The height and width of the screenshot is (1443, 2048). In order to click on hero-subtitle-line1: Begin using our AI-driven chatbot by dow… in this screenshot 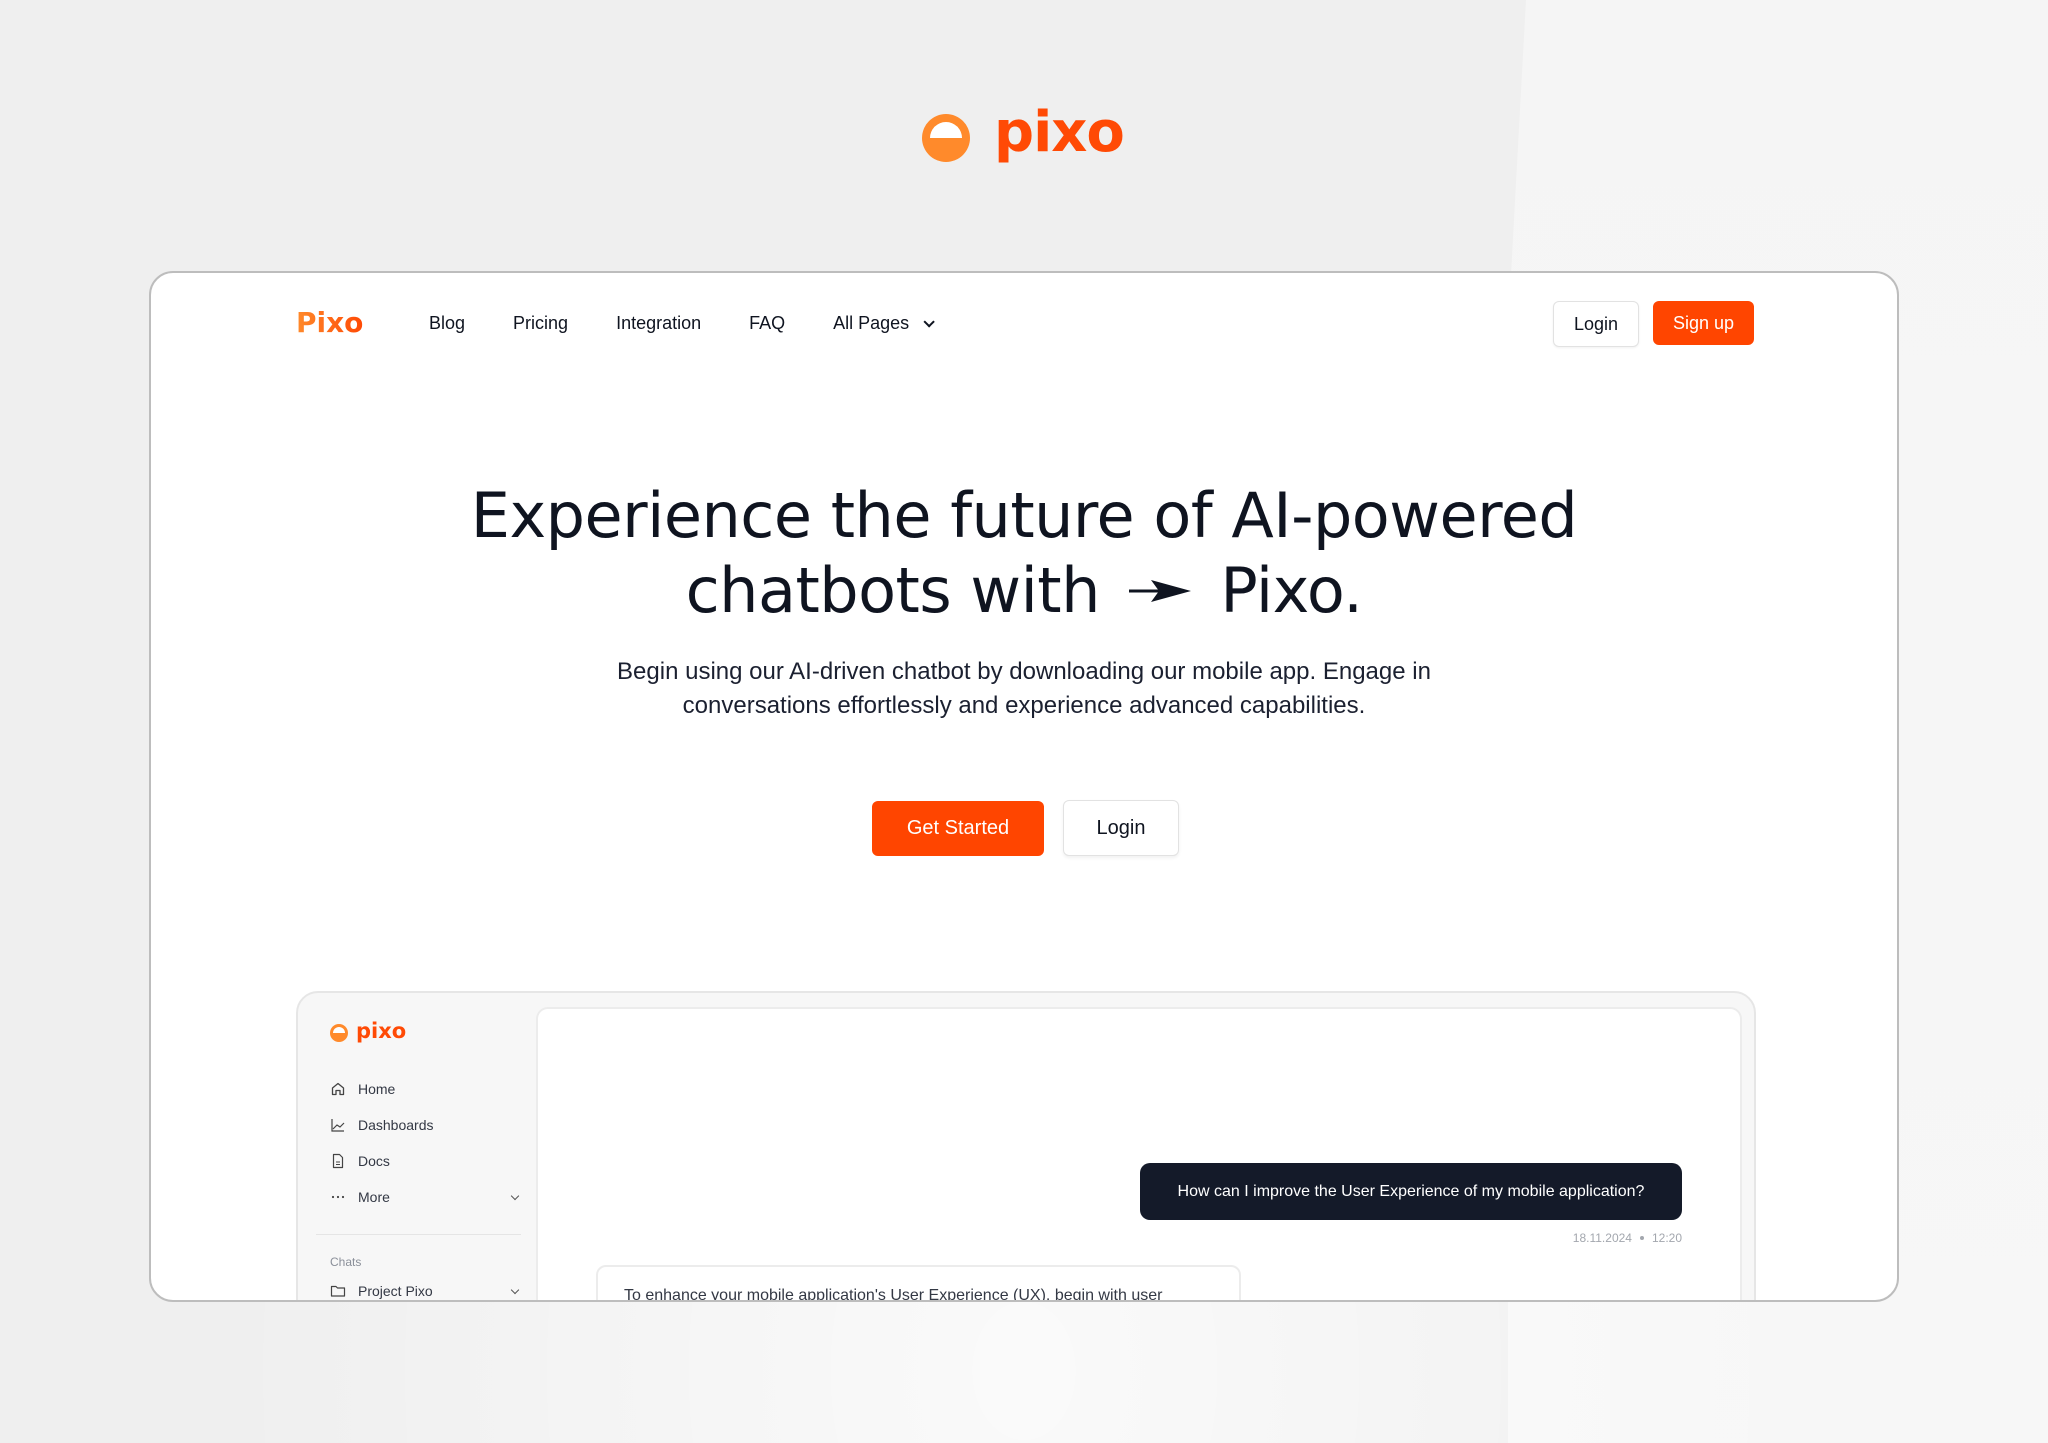, I will do `click(1024, 671)`.